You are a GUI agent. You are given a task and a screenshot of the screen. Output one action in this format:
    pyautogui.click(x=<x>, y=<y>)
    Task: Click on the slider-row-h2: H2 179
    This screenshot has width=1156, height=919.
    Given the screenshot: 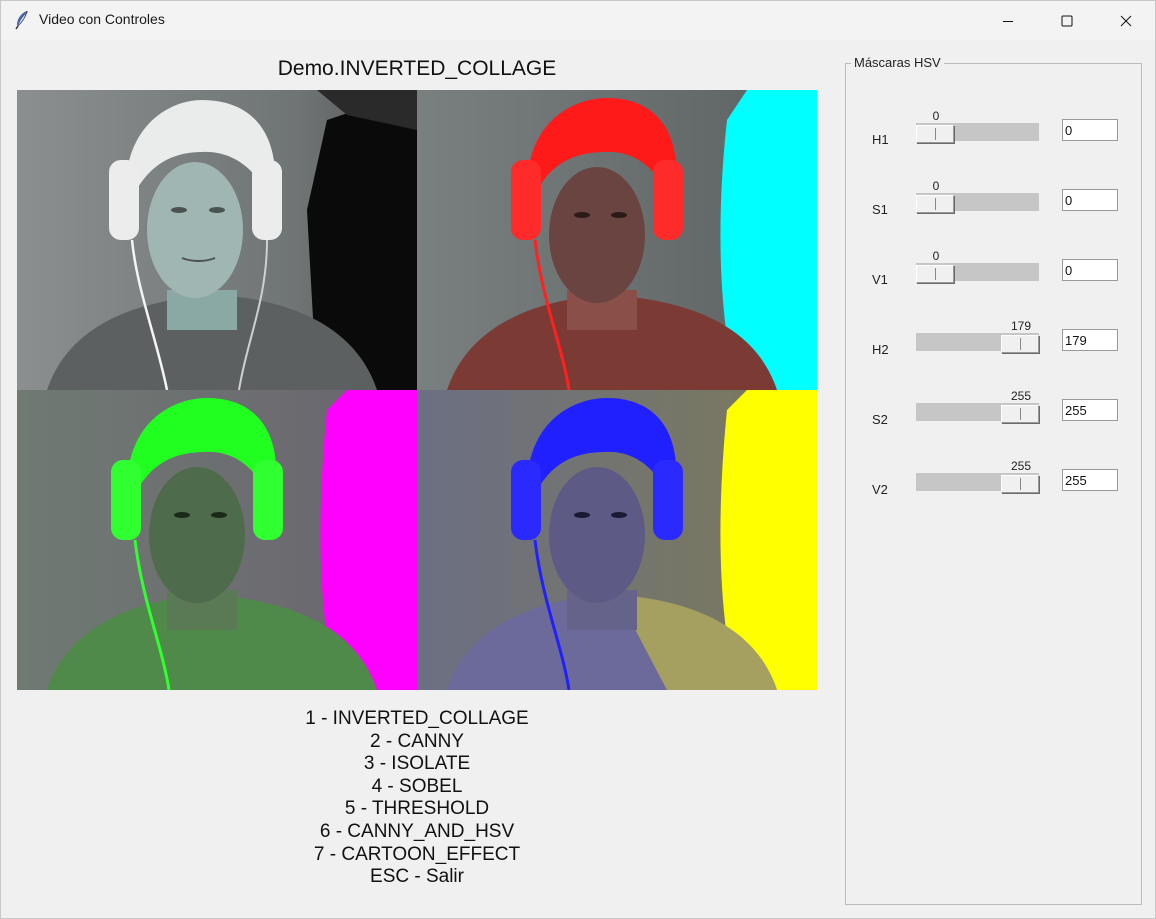 What is the action you would take?
    pyautogui.click(x=993, y=345)
    